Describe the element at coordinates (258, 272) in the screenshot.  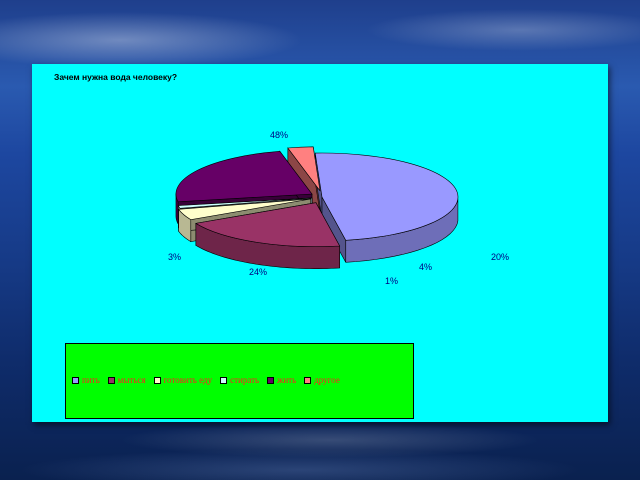
I see `data-label-жить: 24%` at that location.